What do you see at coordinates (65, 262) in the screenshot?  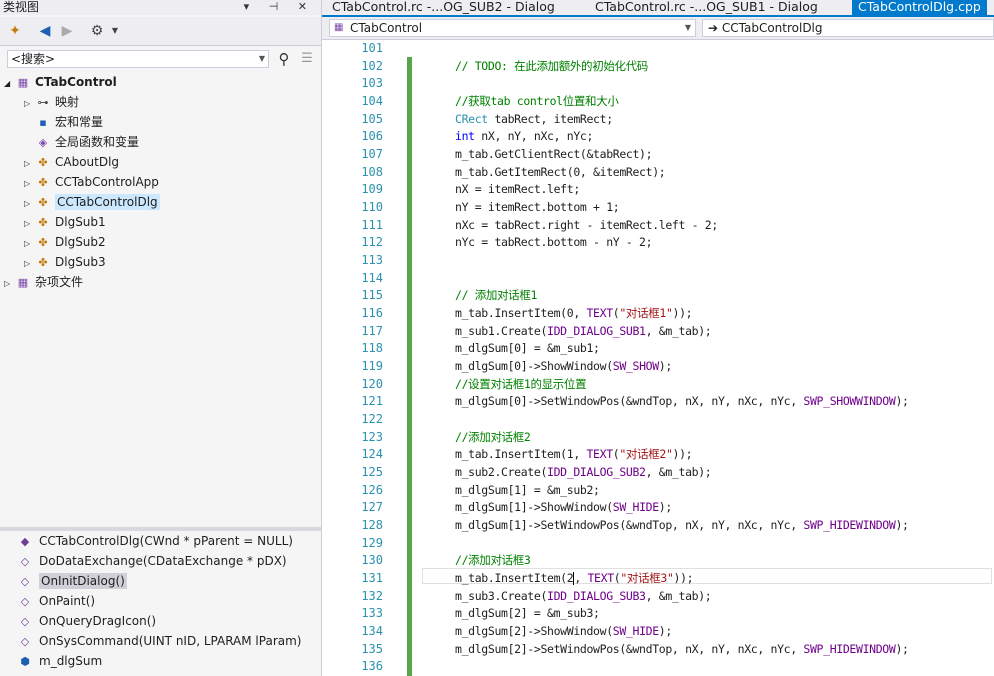 I see `tree-item-dlgsub3: ▷ ✤ DlgSub3` at bounding box center [65, 262].